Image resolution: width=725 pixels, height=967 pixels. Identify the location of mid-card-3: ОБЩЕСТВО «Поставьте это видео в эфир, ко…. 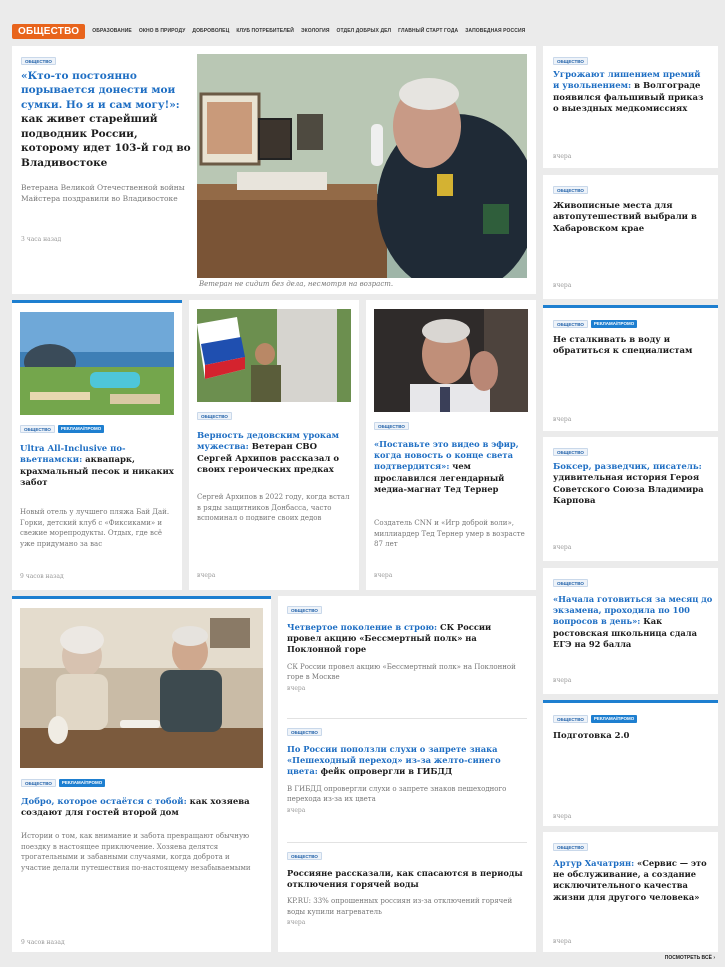
(451, 445).